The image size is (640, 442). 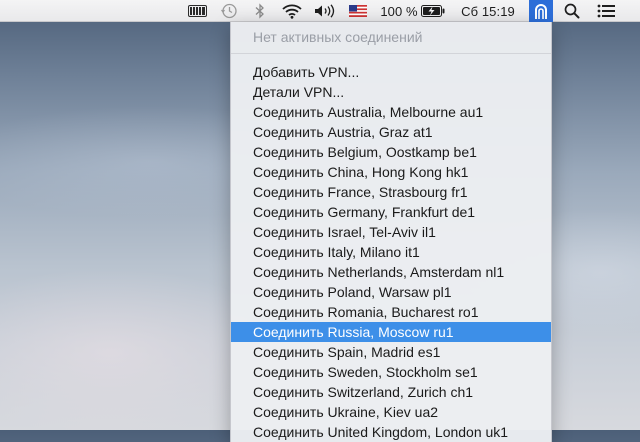 What do you see at coordinates (391, 432) in the screenshot?
I see `menu-item-connect-uk1: Соединить United Kingdom, London uk1` at bounding box center [391, 432].